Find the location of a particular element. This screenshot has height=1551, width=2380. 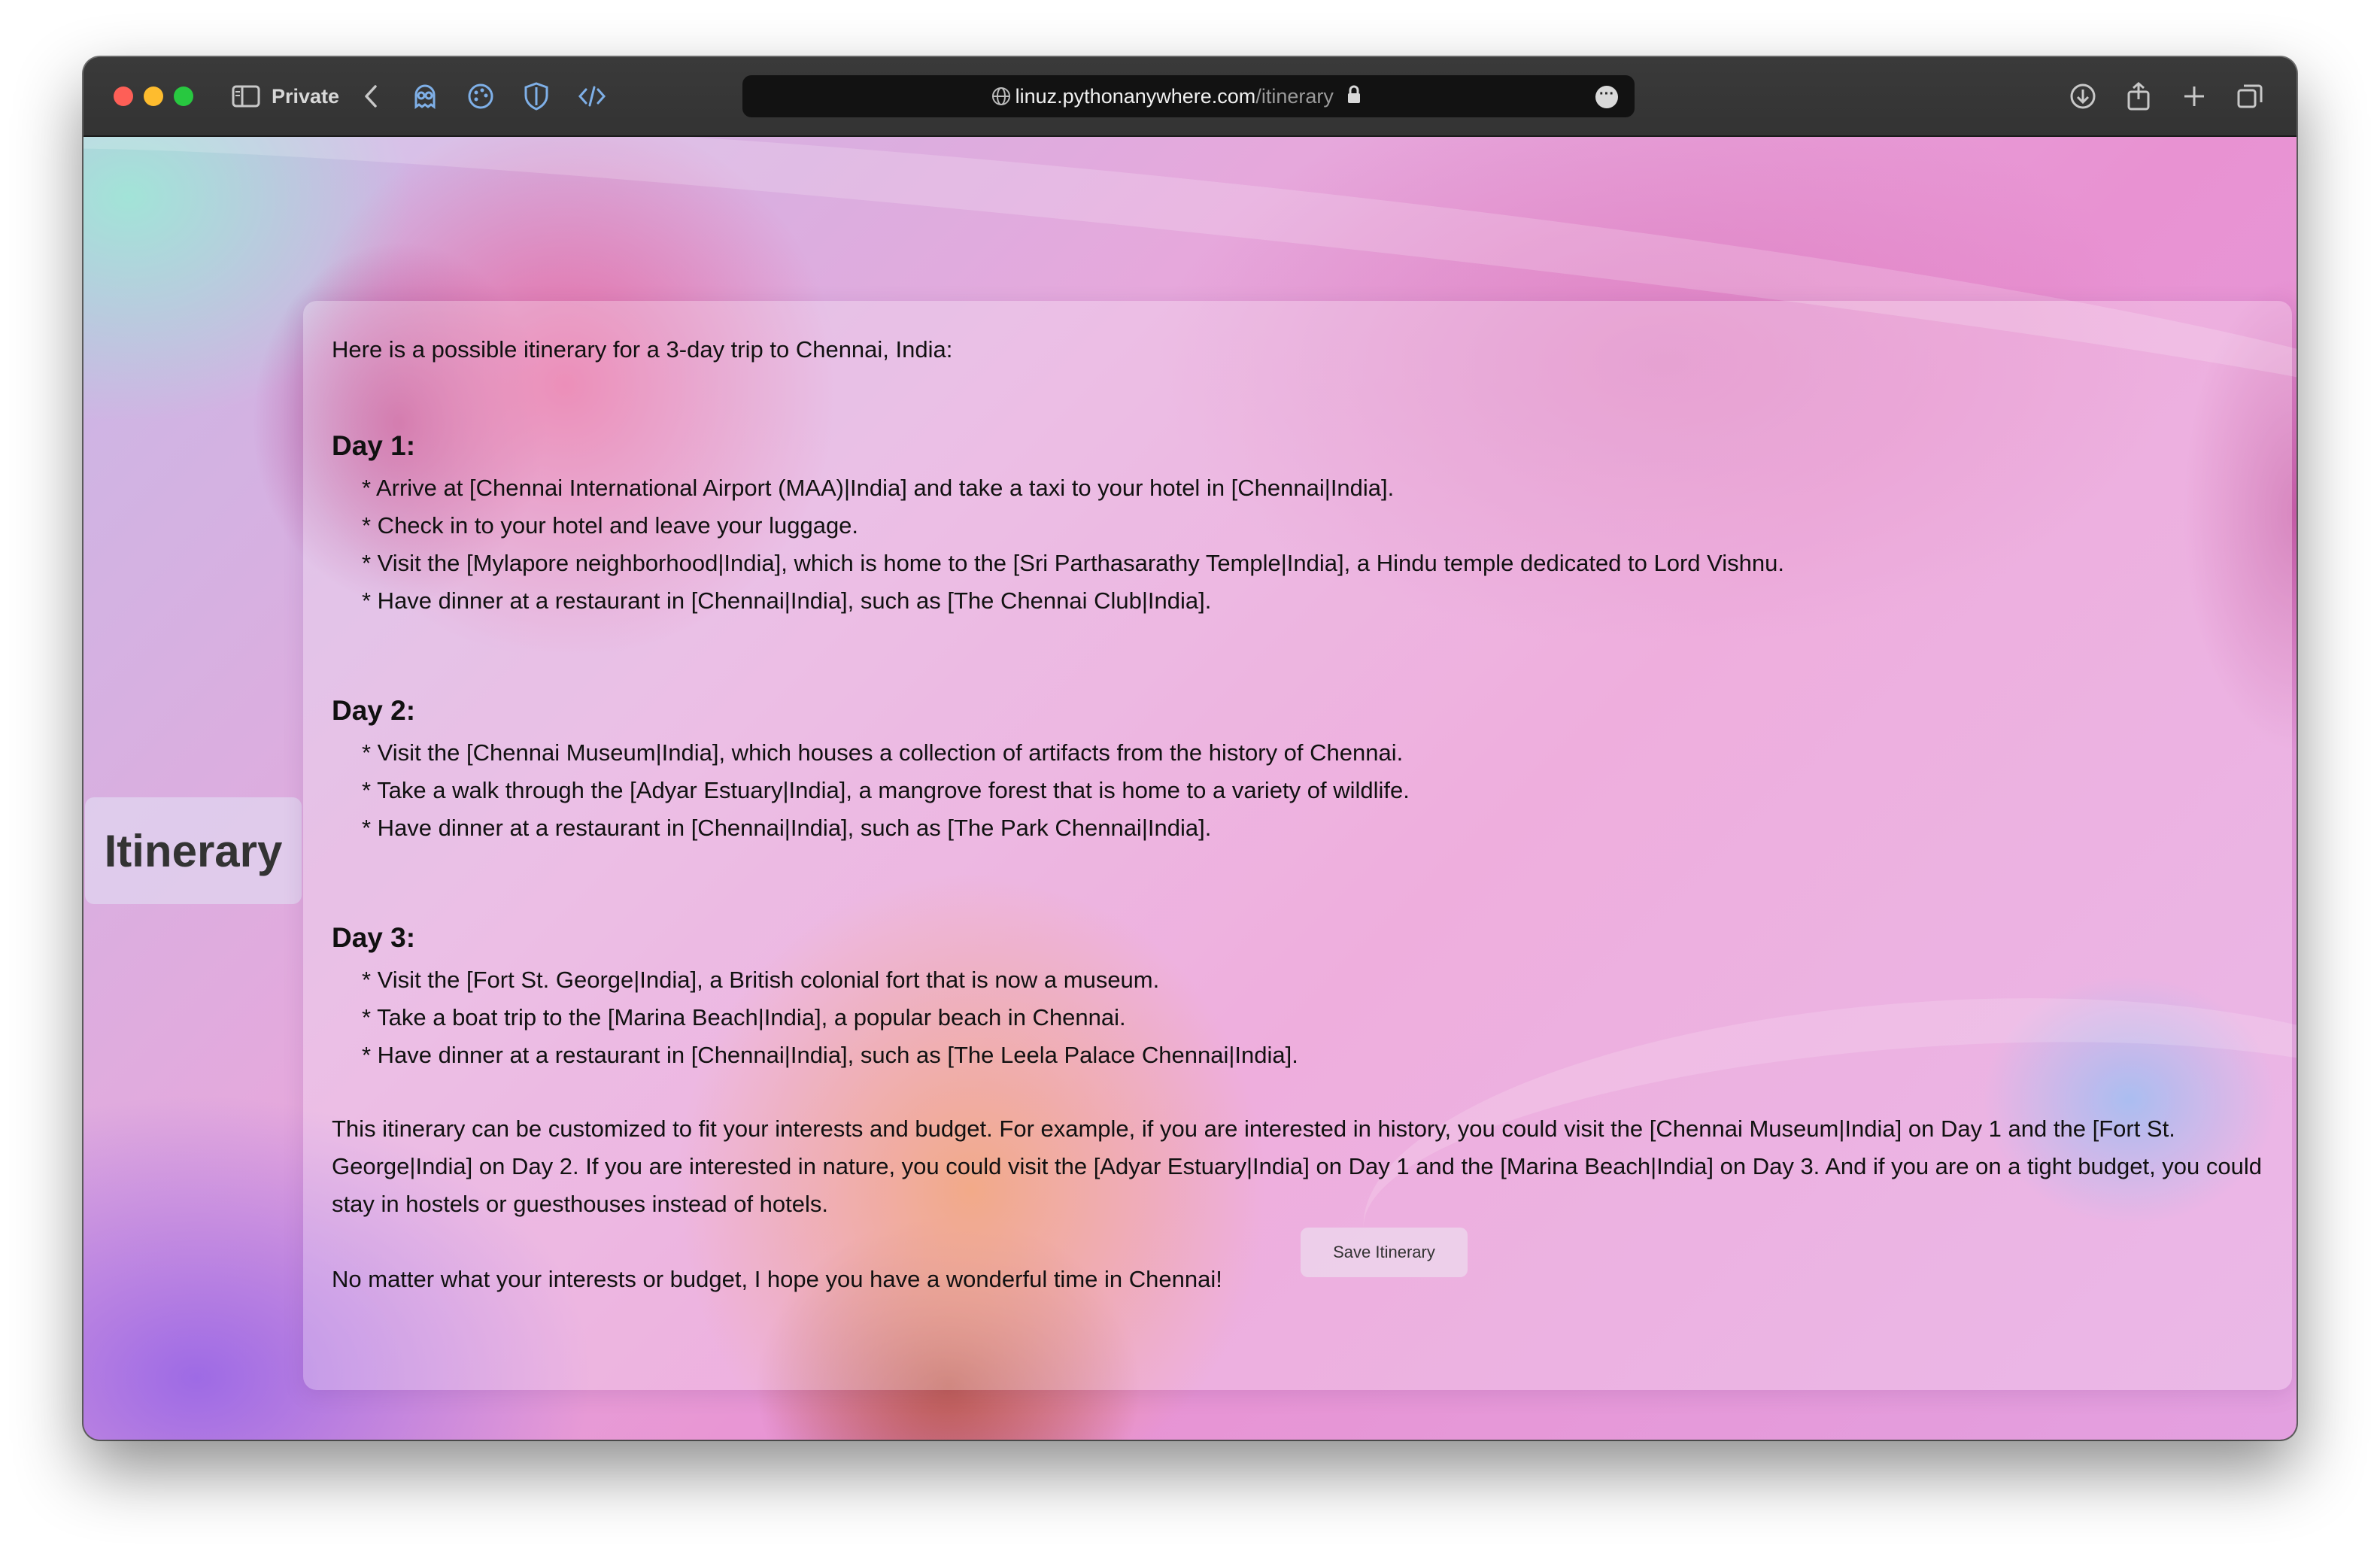

private-browsing-label: Private is located at coordinates (306, 97).